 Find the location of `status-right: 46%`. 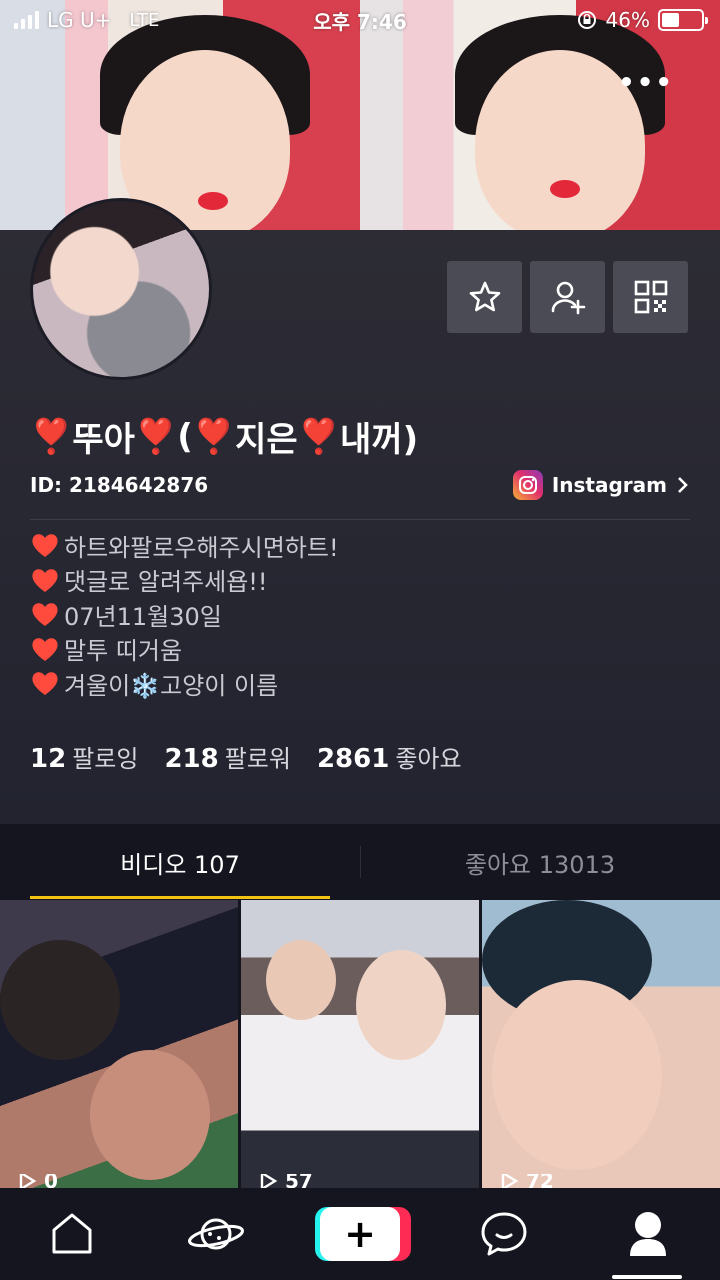

status-right: 46% is located at coordinates (642, 20).